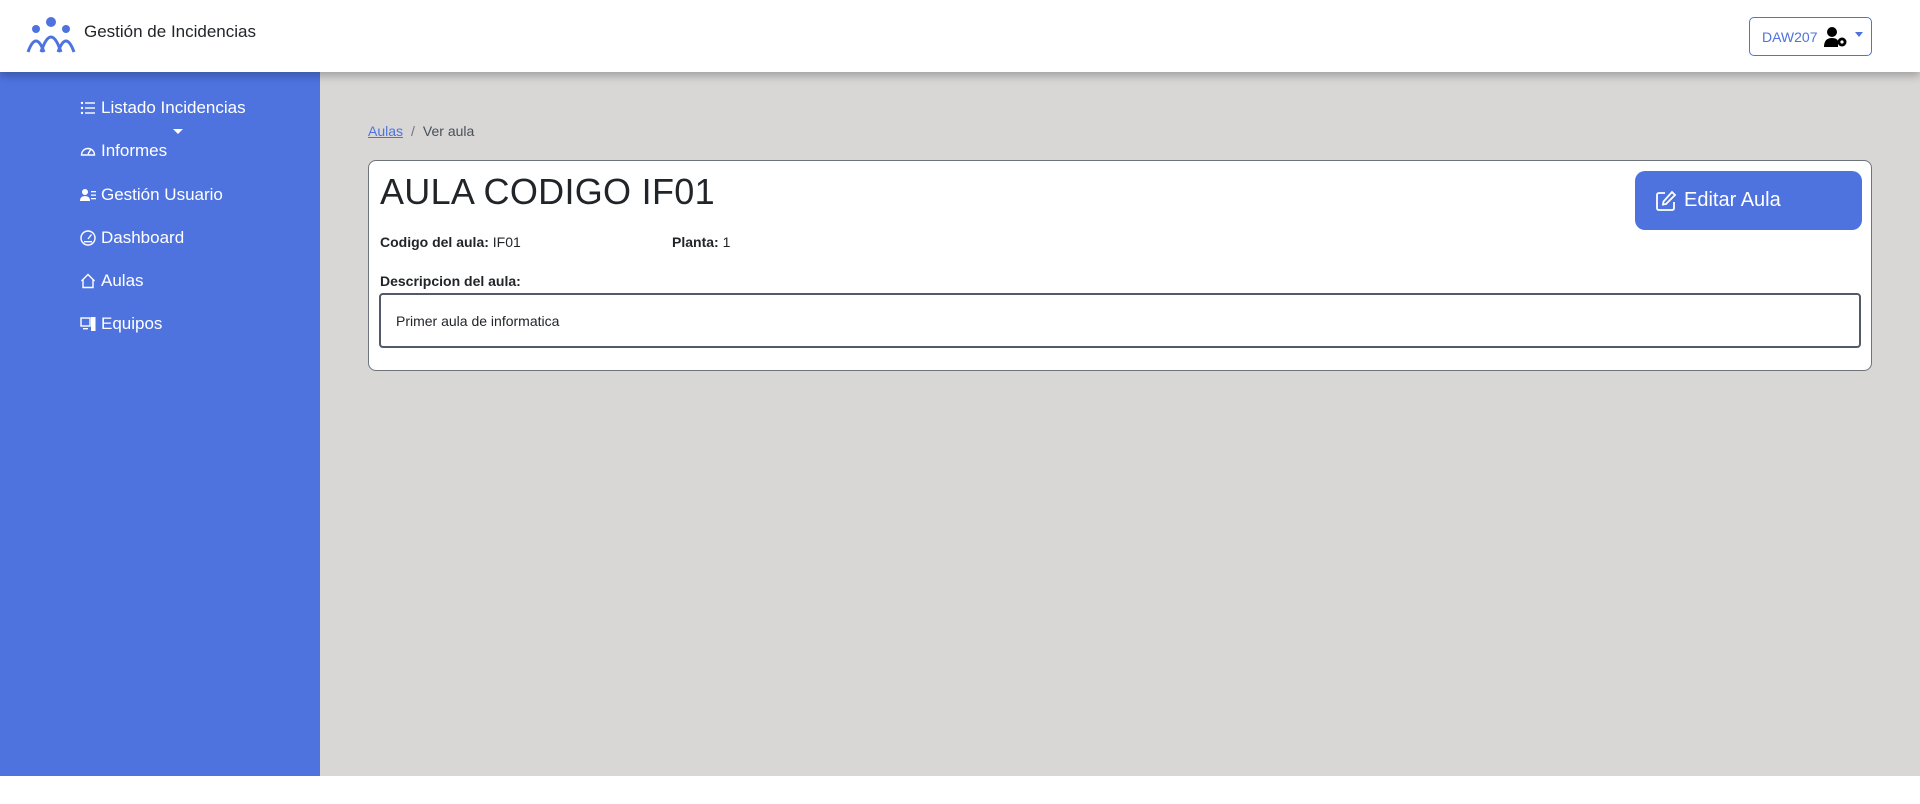 This screenshot has width=1920, height=804. What do you see at coordinates (132, 323) in the screenshot?
I see `sidebar-item-label: Equipos` at bounding box center [132, 323].